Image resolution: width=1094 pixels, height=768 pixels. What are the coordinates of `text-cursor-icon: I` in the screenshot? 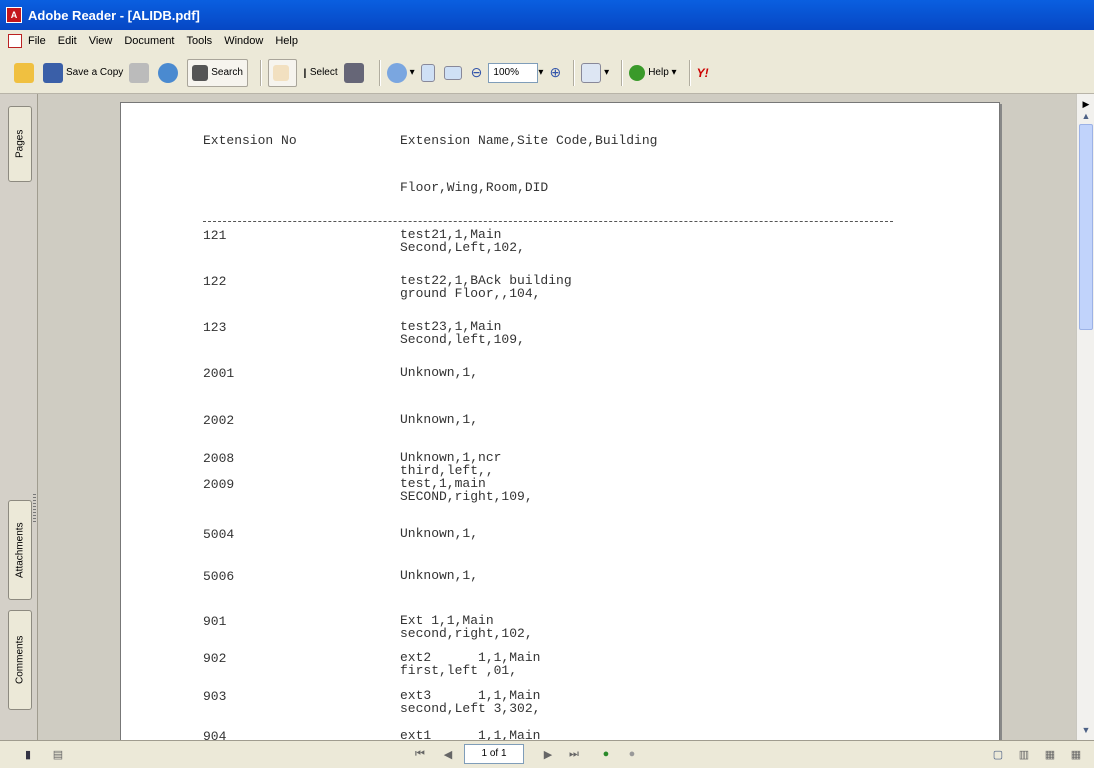 It's located at (304, 72).